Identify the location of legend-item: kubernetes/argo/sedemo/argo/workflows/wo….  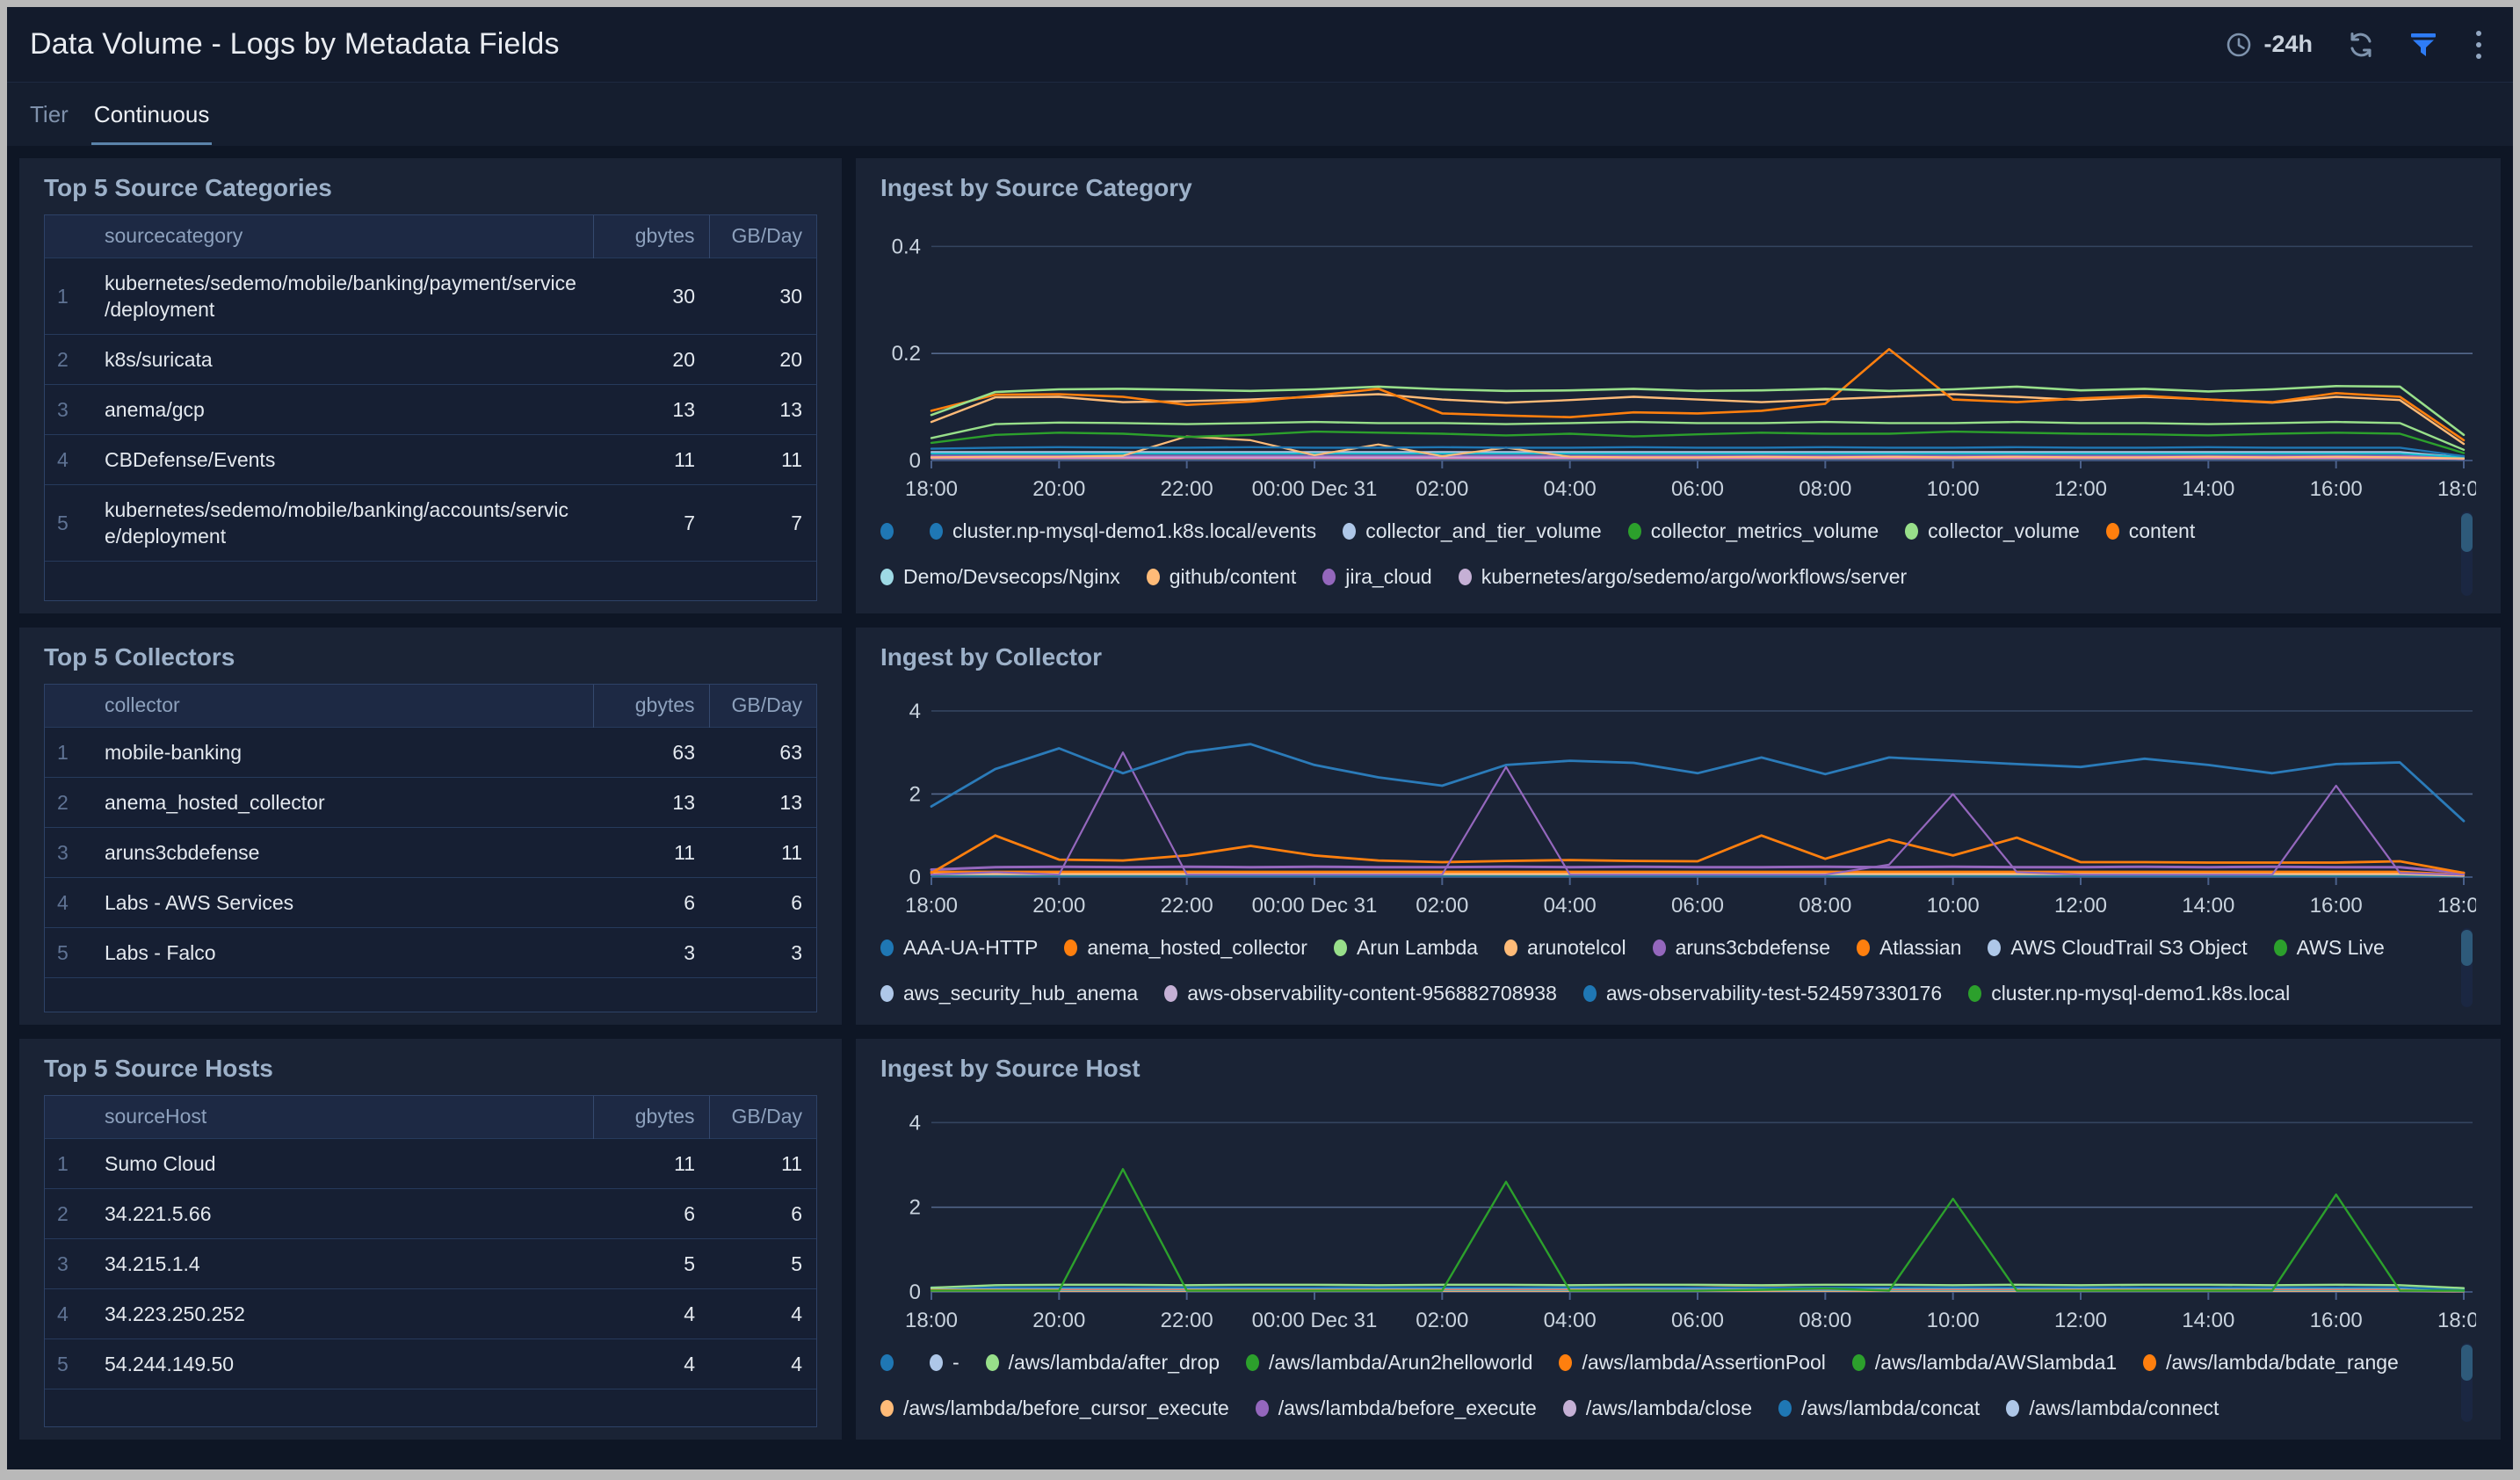
(1160, 600).